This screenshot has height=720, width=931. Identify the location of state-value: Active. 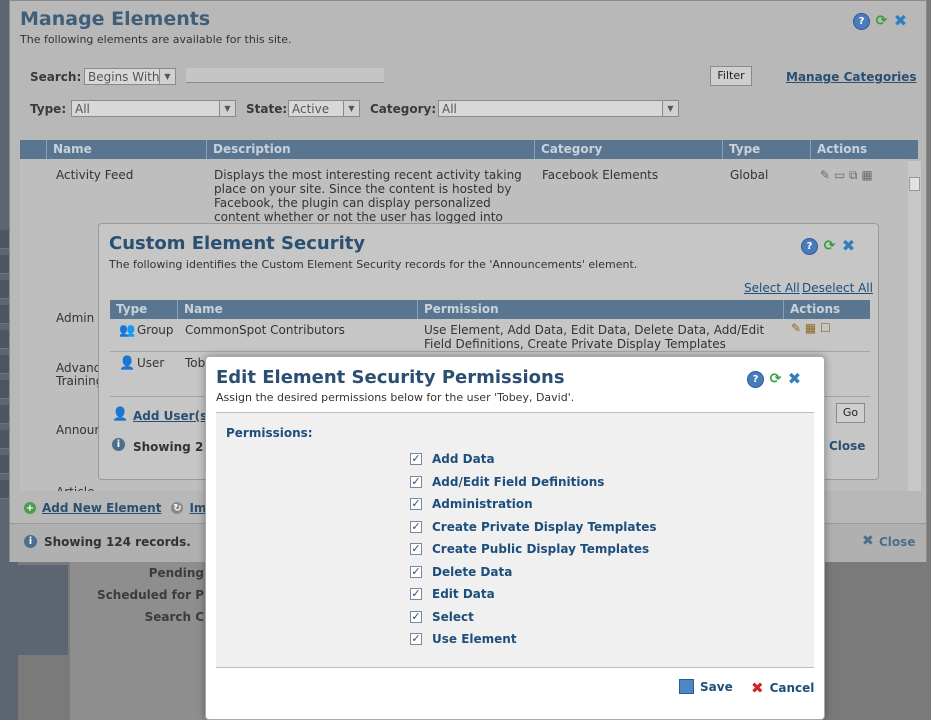
(311, 109).